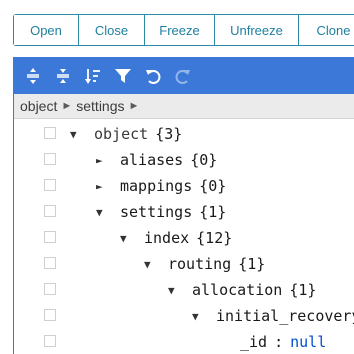 The height and width of the screenshot is (354, 354). I want to click on breadcrumb-settings: settings, so click(100, 106).